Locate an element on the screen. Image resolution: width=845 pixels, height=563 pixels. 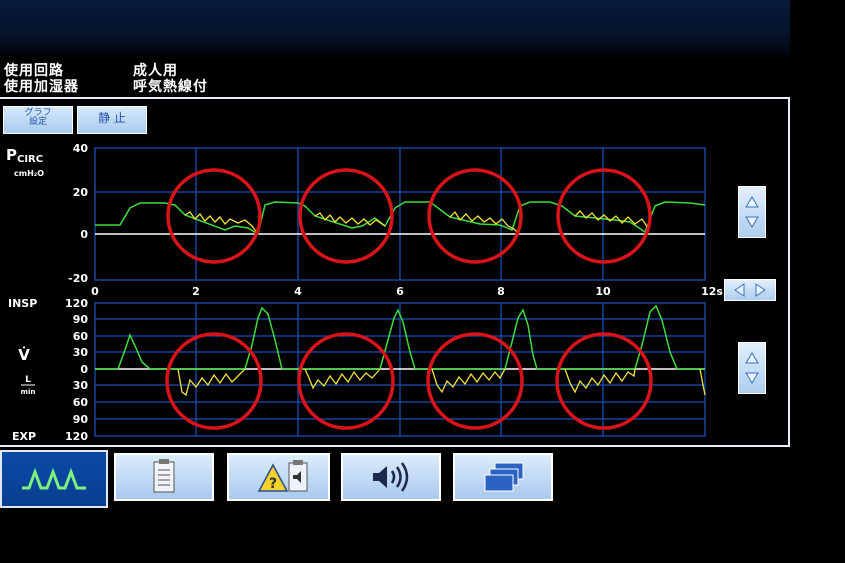
flow-ytick-30-insp: 30 is located at coordinates (81, 352).